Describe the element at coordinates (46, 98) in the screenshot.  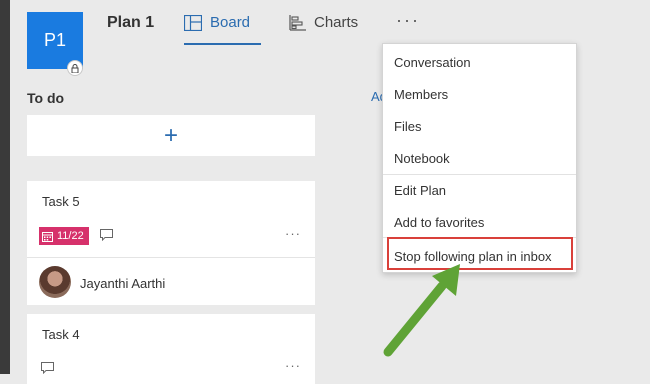
I see `bucket-title: To do` at that location.